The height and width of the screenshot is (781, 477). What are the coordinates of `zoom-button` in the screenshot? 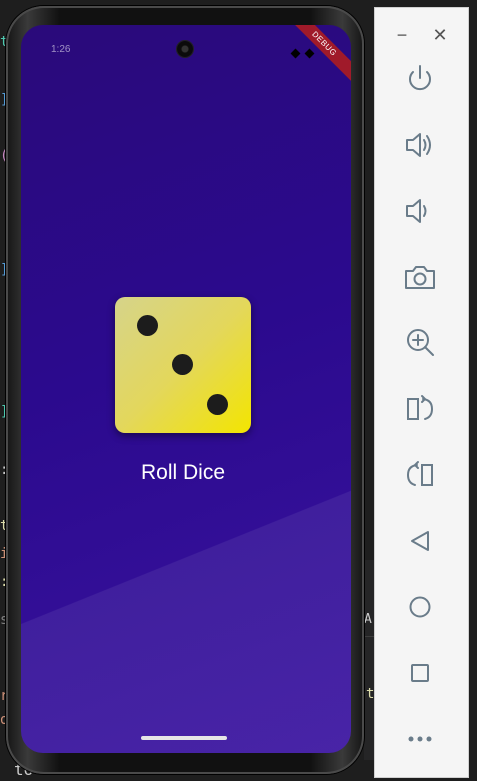 It's located at (420, 343).